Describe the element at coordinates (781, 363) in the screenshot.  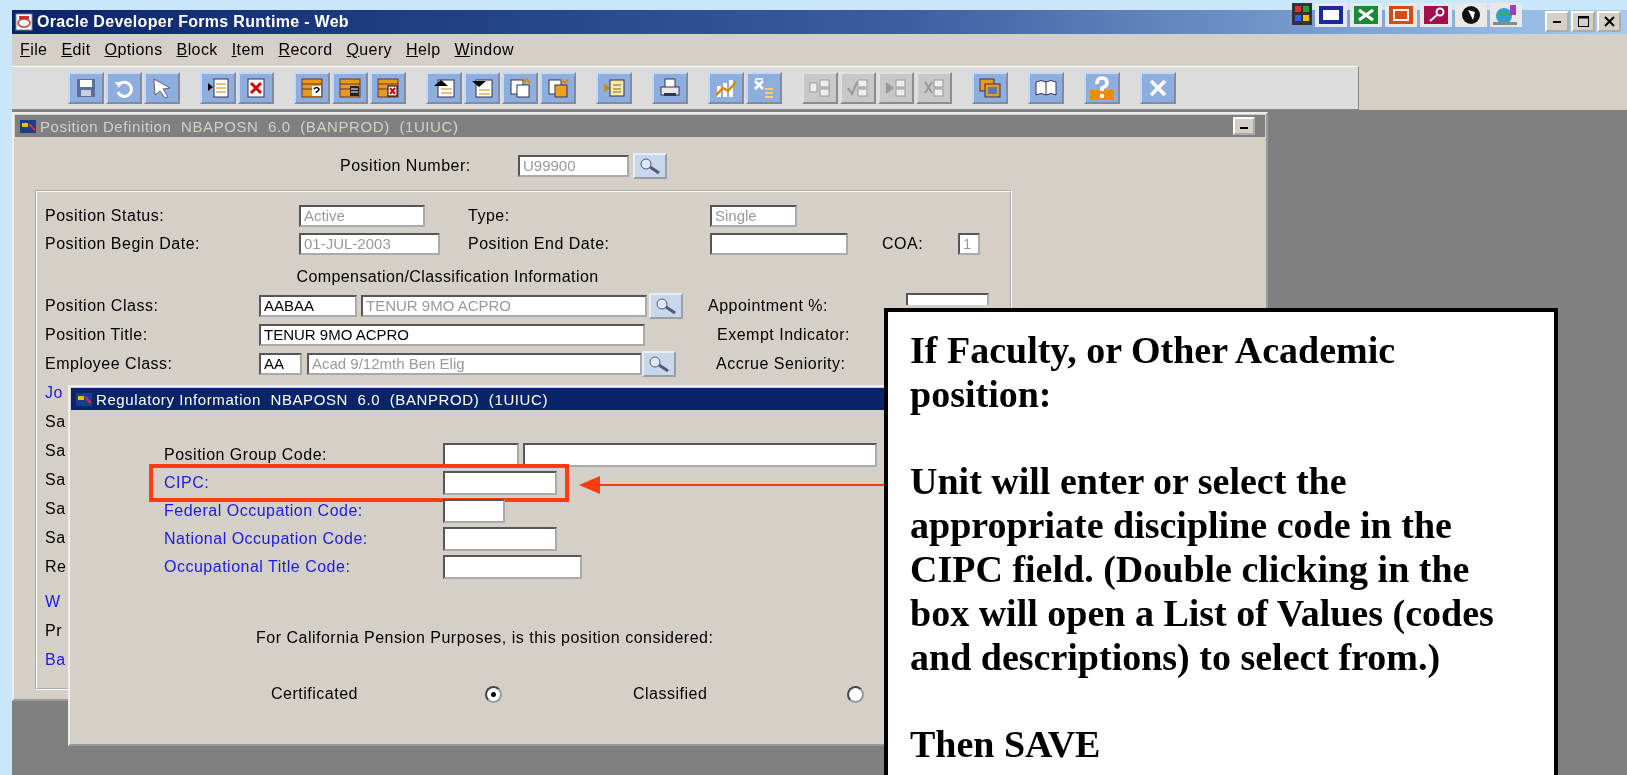
I see `field-label: Accrue Seniority:` at that location.